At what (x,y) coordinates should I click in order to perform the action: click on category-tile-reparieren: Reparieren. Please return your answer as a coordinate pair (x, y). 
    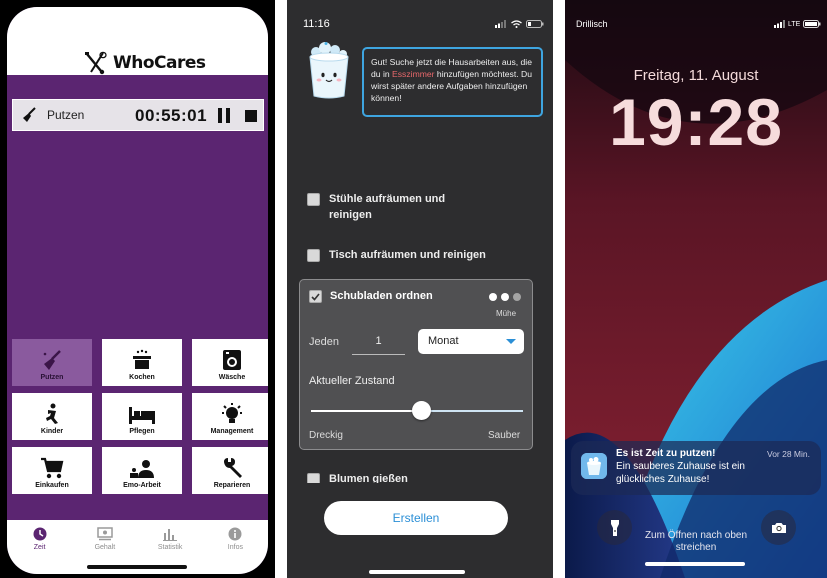
    Looking at the image, I should click on (230, 470).